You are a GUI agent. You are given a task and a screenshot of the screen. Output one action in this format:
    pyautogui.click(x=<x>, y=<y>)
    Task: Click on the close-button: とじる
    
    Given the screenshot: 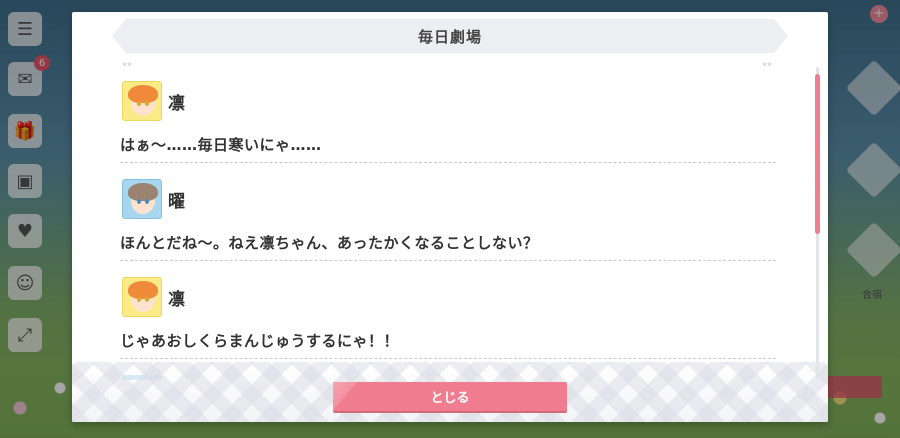 What is the action you would take?
    pyautogui.click(x=450, y=396)
    